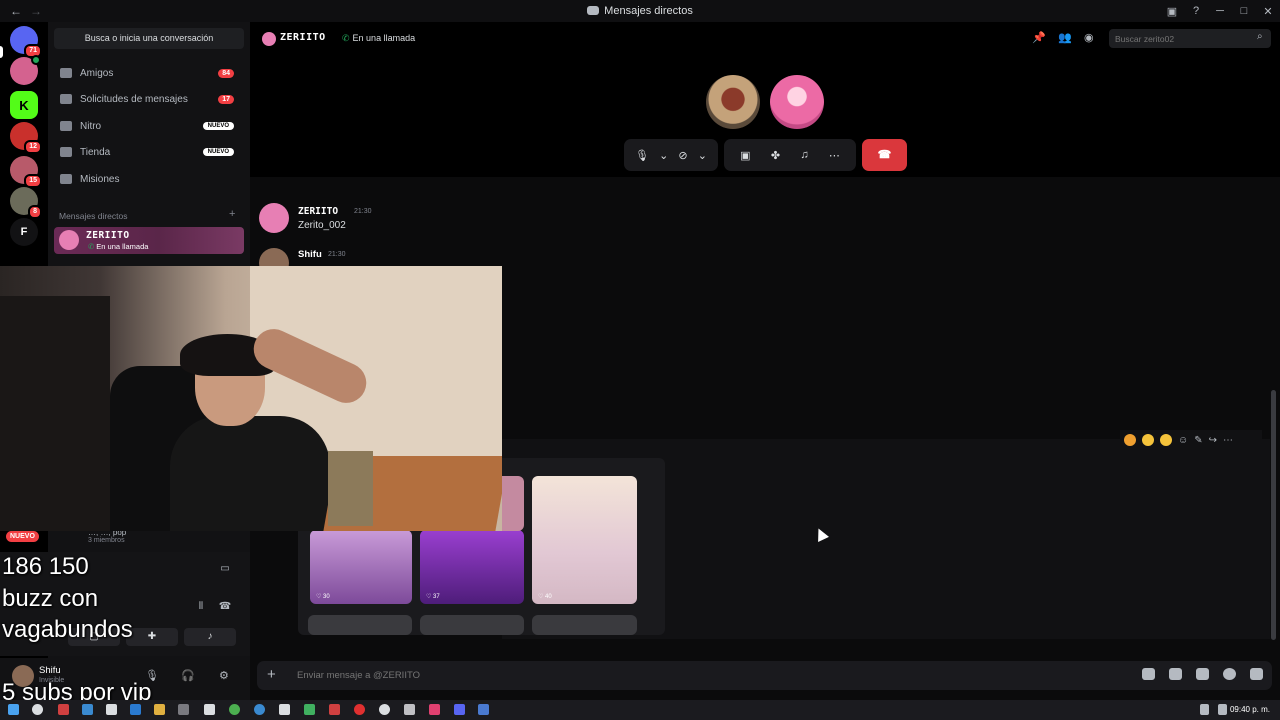 This screenshot has height=720, width=1280. Describe the element at coordinates (884, 155) in the screenshot. I see `end-call-button: ☎` at that location.